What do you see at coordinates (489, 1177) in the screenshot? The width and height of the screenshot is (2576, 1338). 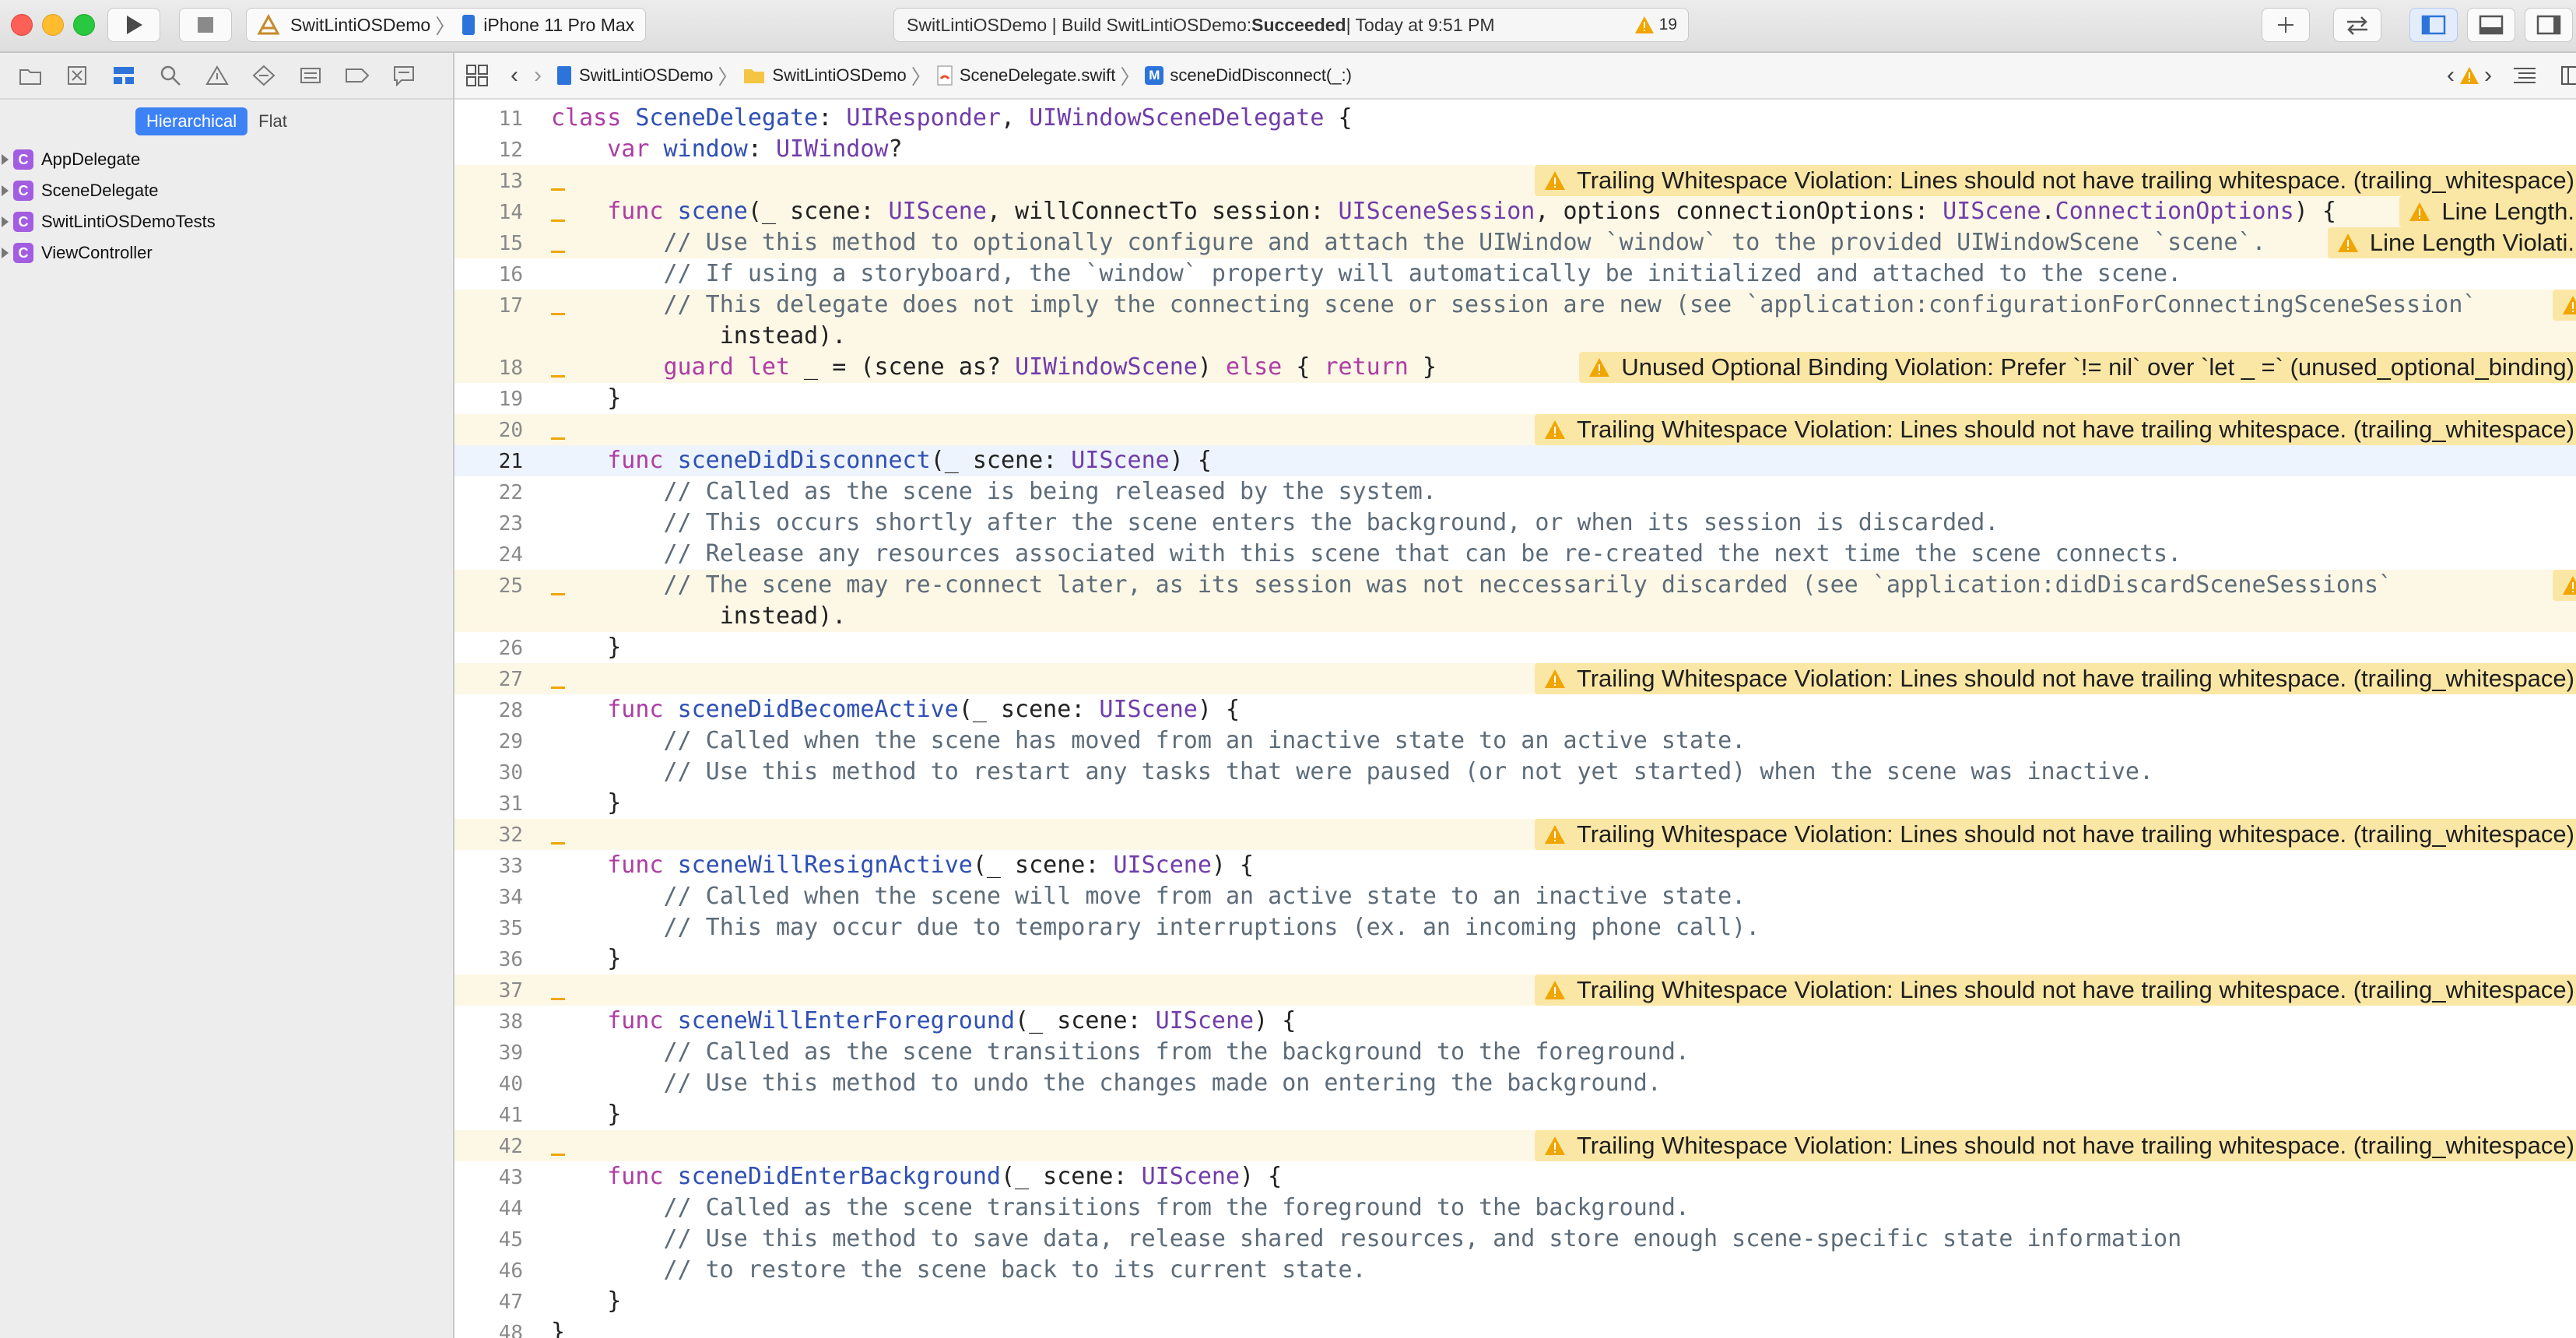 I see `line-number: 43` at bounding box center [489, 1177].